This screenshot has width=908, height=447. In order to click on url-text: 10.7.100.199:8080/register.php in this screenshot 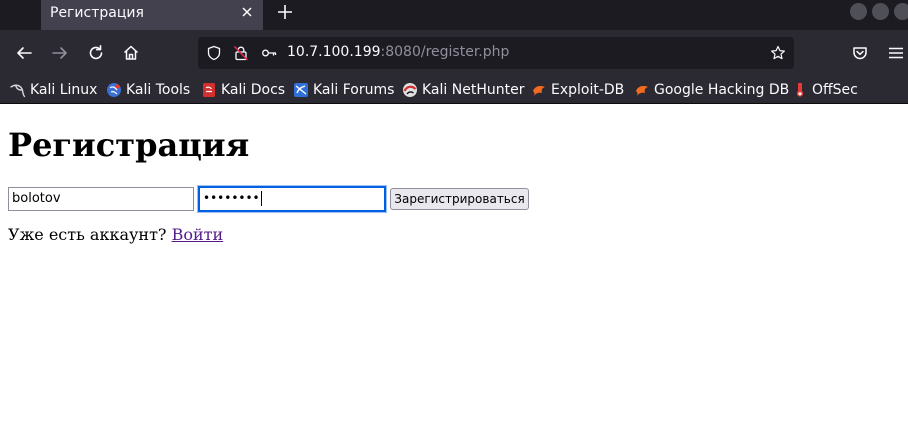, I will do `click(398, 52)`.